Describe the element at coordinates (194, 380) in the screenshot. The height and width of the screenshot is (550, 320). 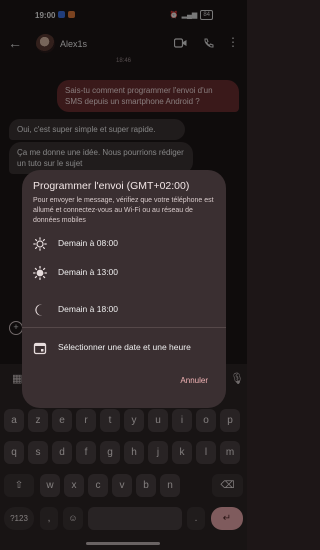
I see `cancel-button: Annuler` at that location.